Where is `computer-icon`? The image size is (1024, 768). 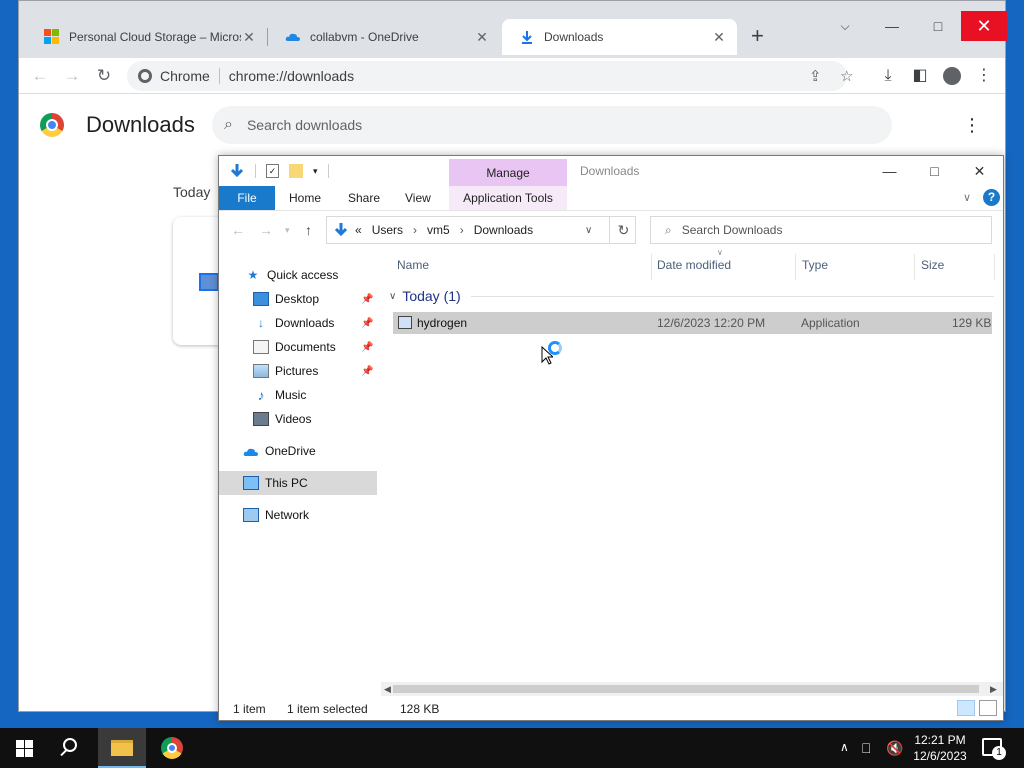
computer-icon is located at coordinates (251, 483).